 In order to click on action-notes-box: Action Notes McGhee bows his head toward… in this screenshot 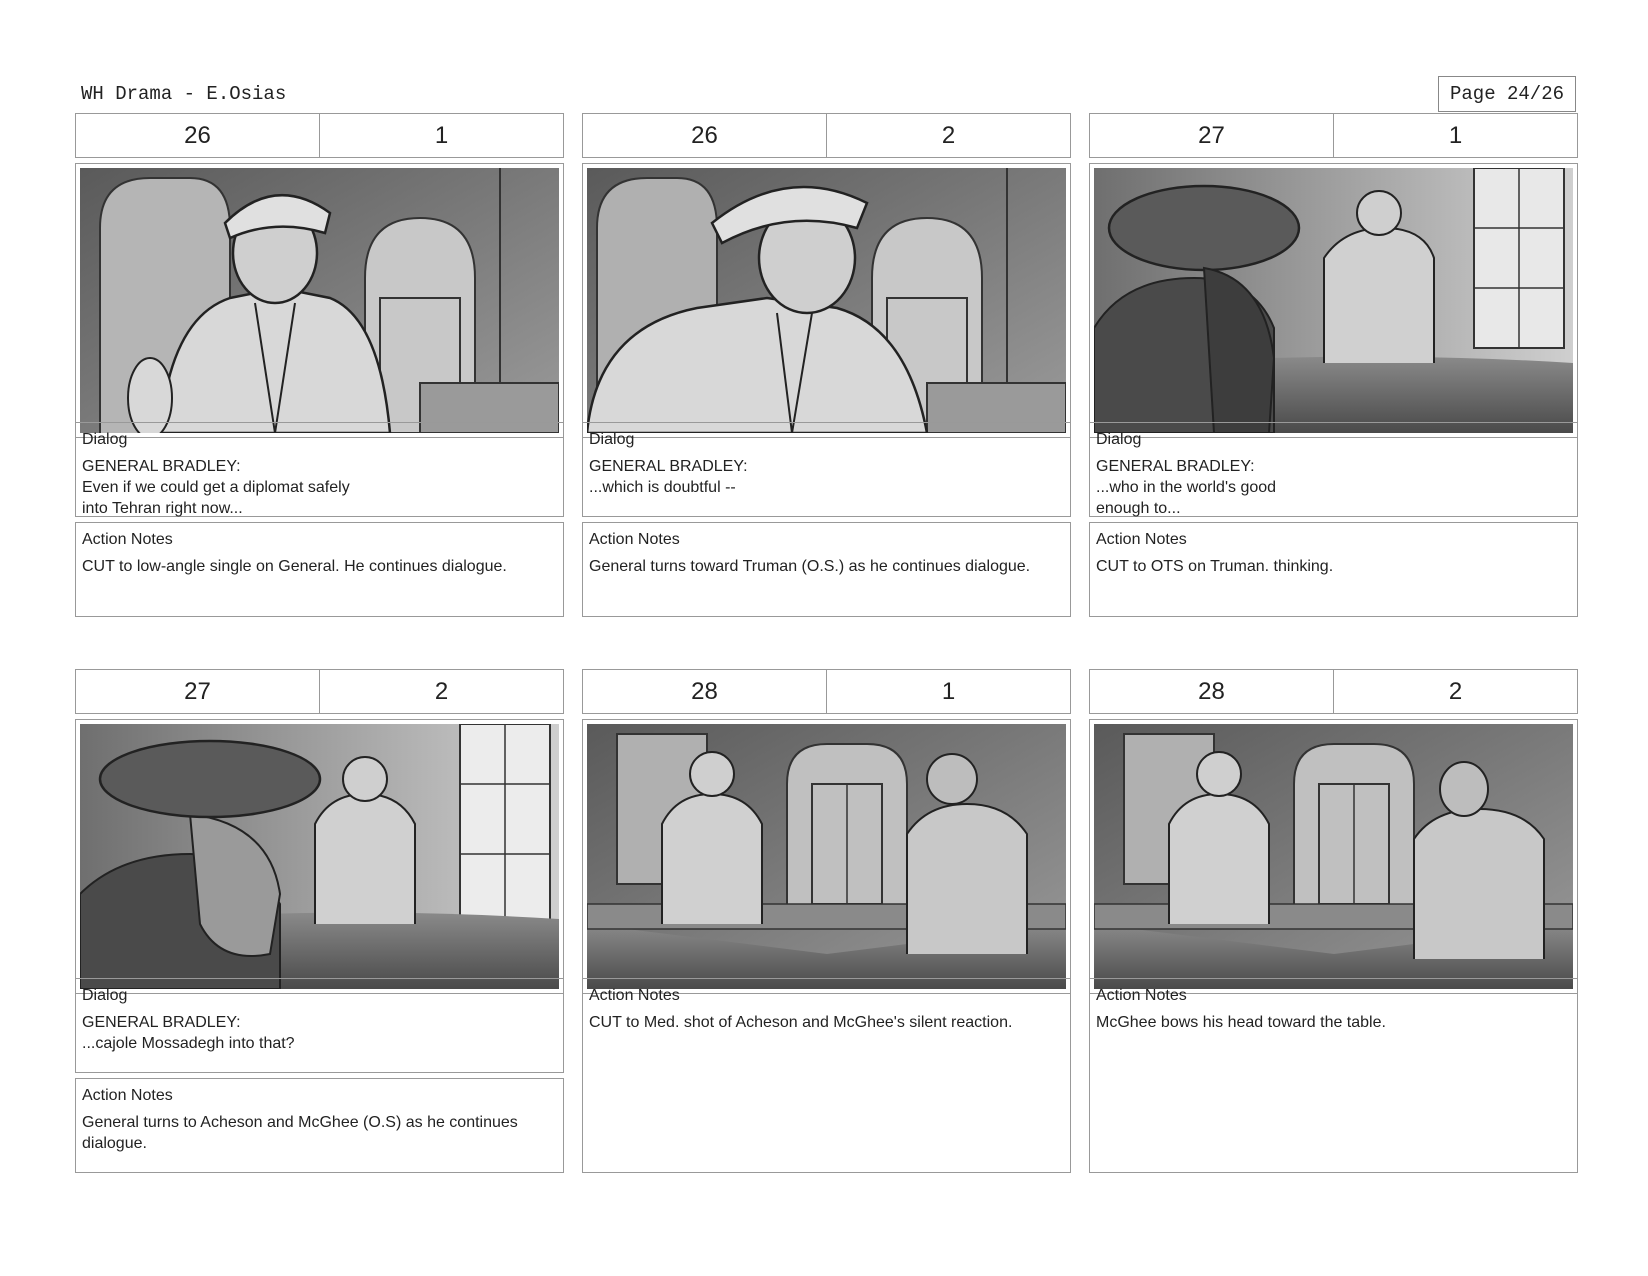, I will do `click(1333, 1075)`.